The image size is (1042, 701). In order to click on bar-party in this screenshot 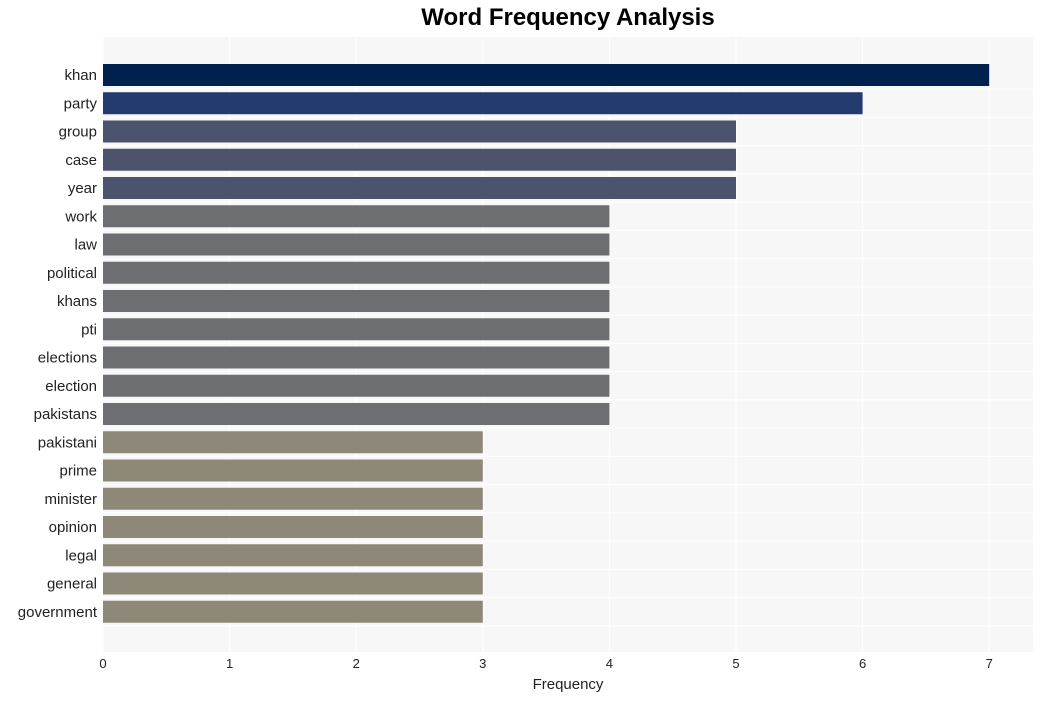, I will do `click(483, 103)`.